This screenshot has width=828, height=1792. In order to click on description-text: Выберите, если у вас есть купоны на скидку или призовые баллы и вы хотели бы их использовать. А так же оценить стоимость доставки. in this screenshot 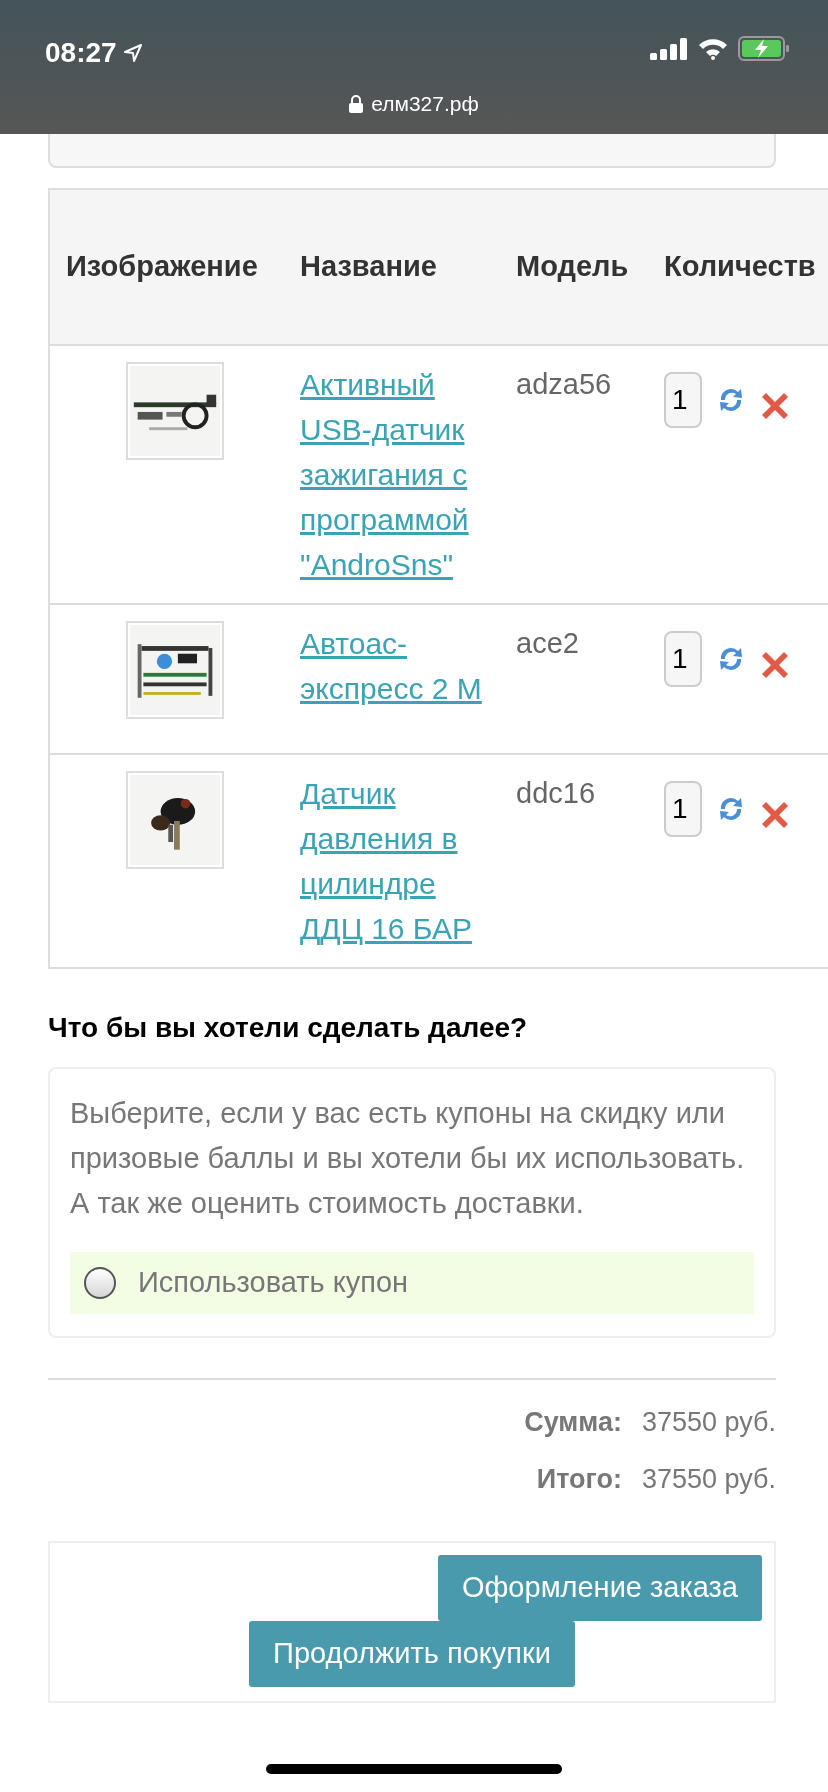, I will do `click(408, 1158)`.